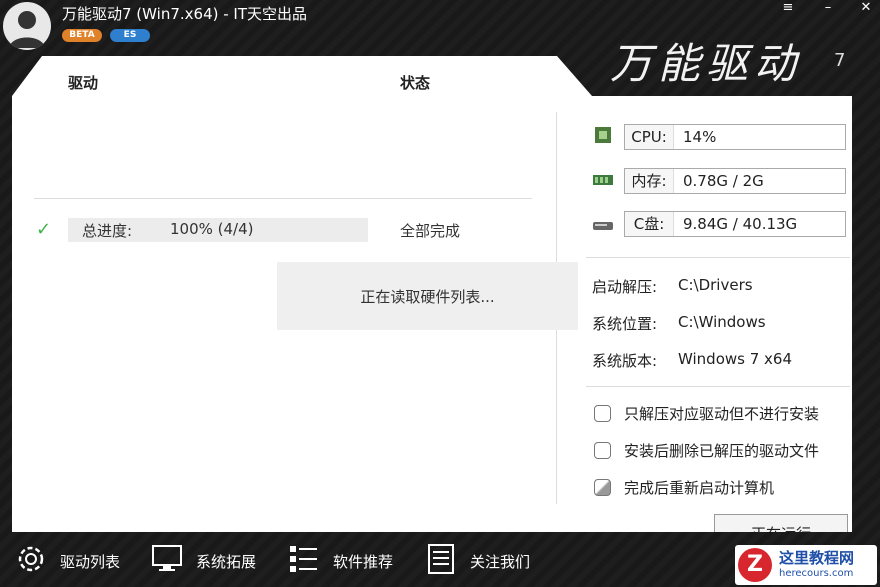  What do you see at coordinates (363, 562) in the screenshot?
I see `nav-software-label: 软件推荐` at bounding box center [363, 562].